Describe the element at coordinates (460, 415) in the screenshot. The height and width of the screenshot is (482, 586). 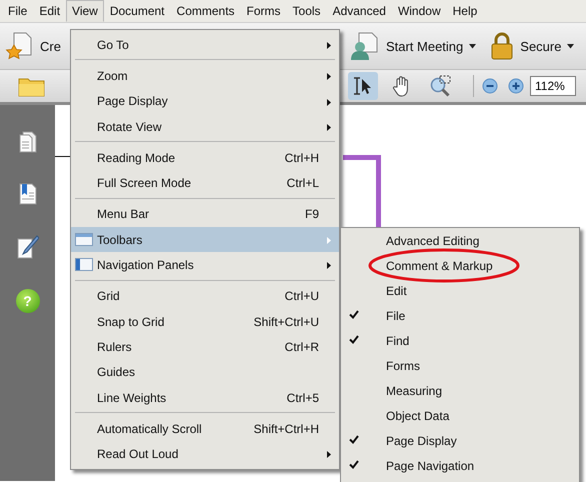
I see `menu-item: Object Data` at that location.